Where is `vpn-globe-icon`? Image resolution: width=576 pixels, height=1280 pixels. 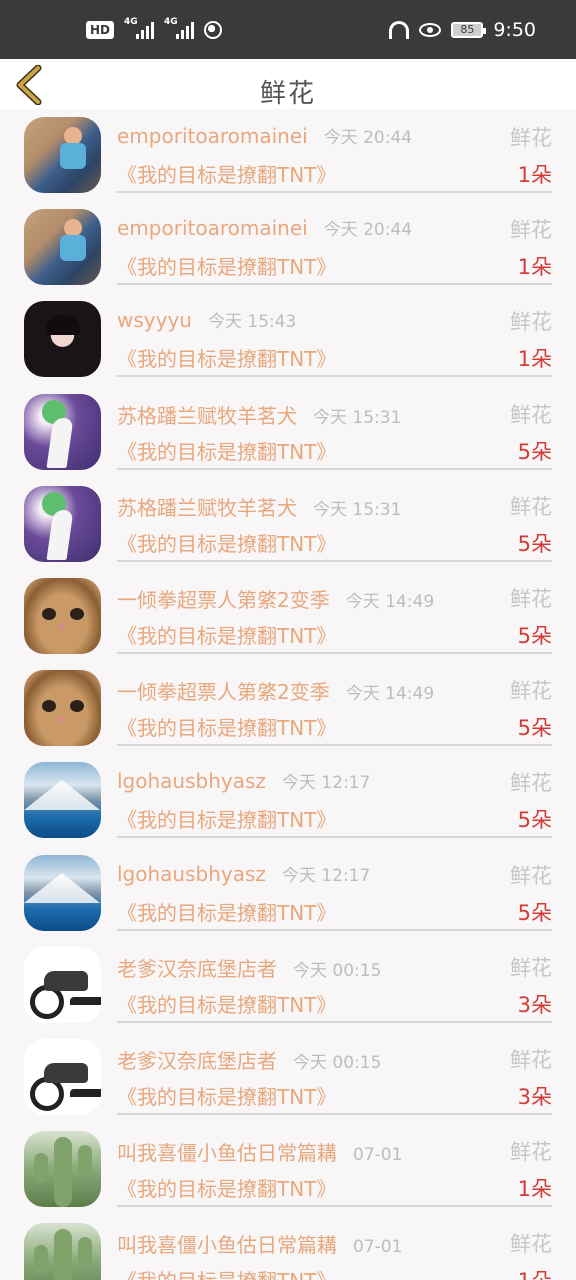 vpn-globe-icon is located at coordinates (213, 29).